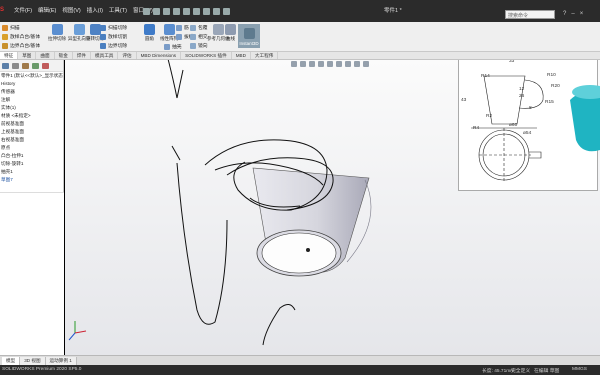 This screenshot has width=600, height=375. Describe the element at coordinates (21, 36) in the screenshot. I see `loft-boss-button: 放样凸台/基体` at that location.